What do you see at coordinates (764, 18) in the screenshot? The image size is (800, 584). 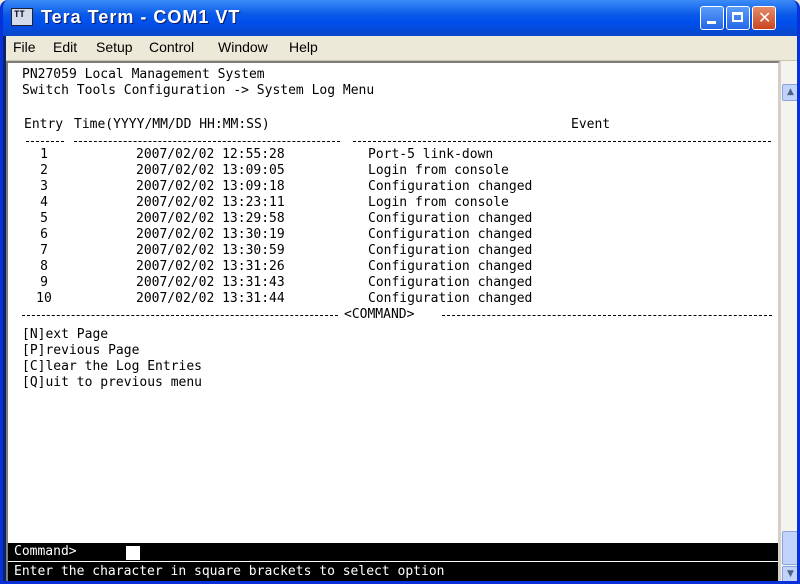 I see `close-button` at bounding box center [764, 18].